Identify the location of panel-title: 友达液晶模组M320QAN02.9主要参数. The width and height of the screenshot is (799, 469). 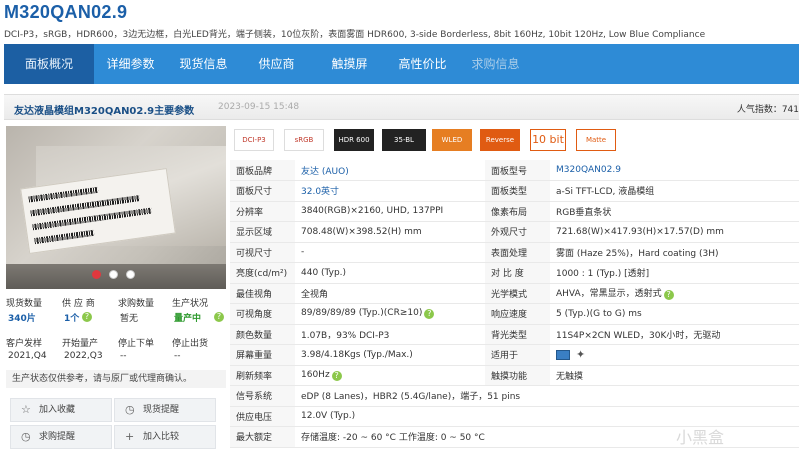
(104, 111).